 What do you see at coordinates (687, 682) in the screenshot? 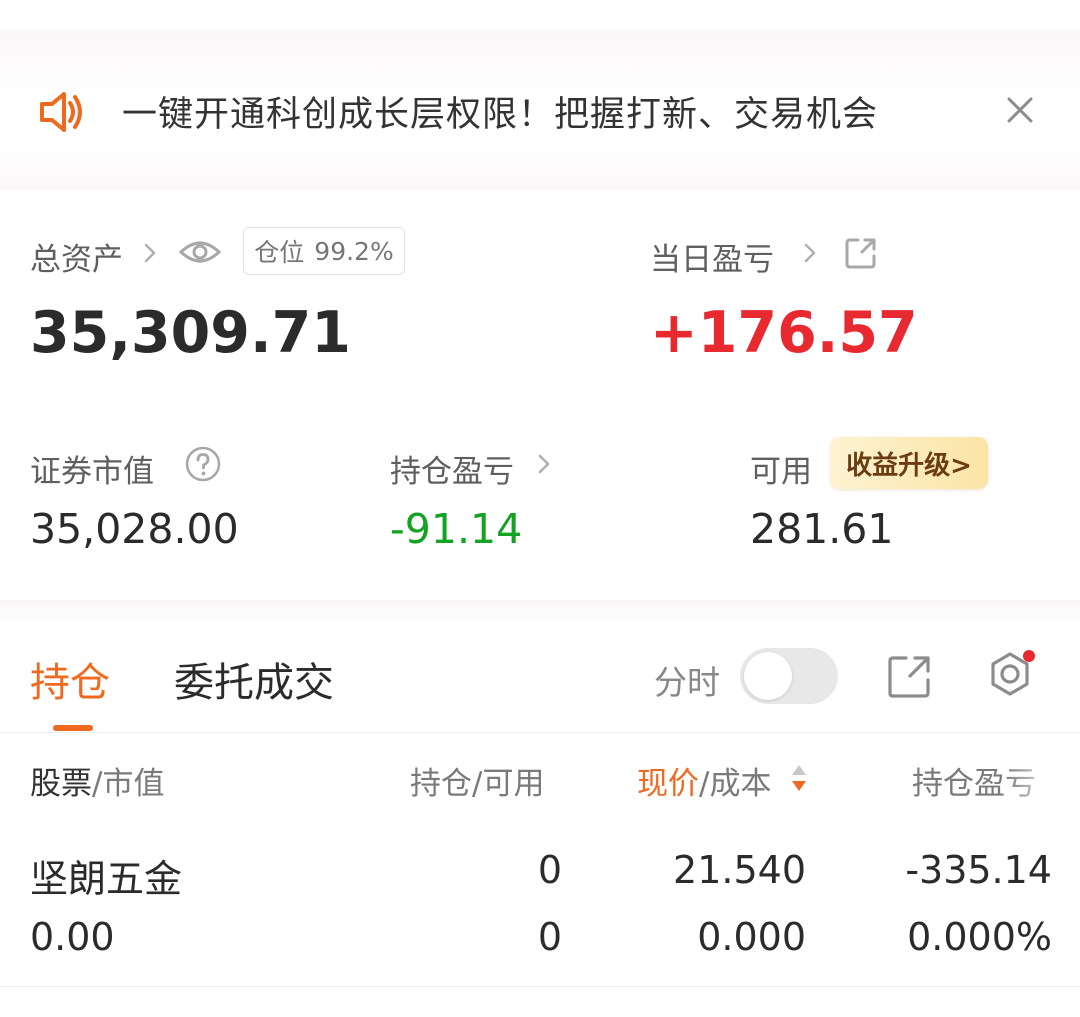
I see `intraday-label: 分时` at bounding box center [687, 682].